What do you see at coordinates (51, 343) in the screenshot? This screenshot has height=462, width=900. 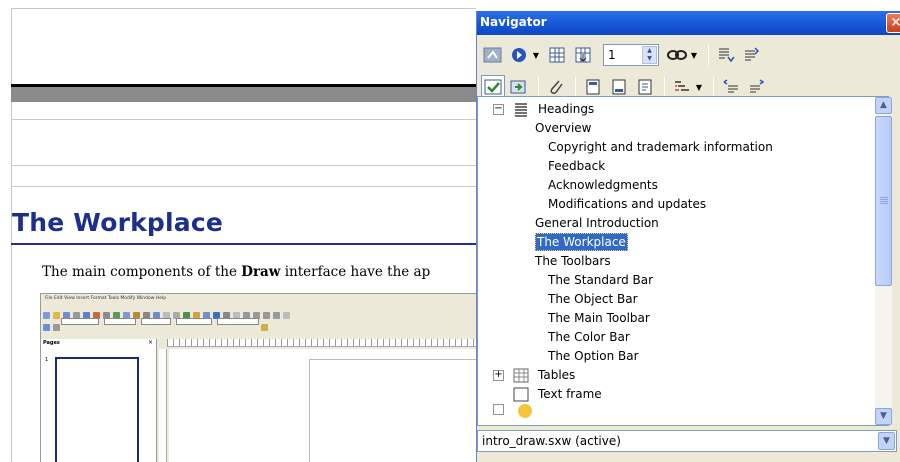 I see `mini-pages-title: Pages` at bounding box center [51, 343].